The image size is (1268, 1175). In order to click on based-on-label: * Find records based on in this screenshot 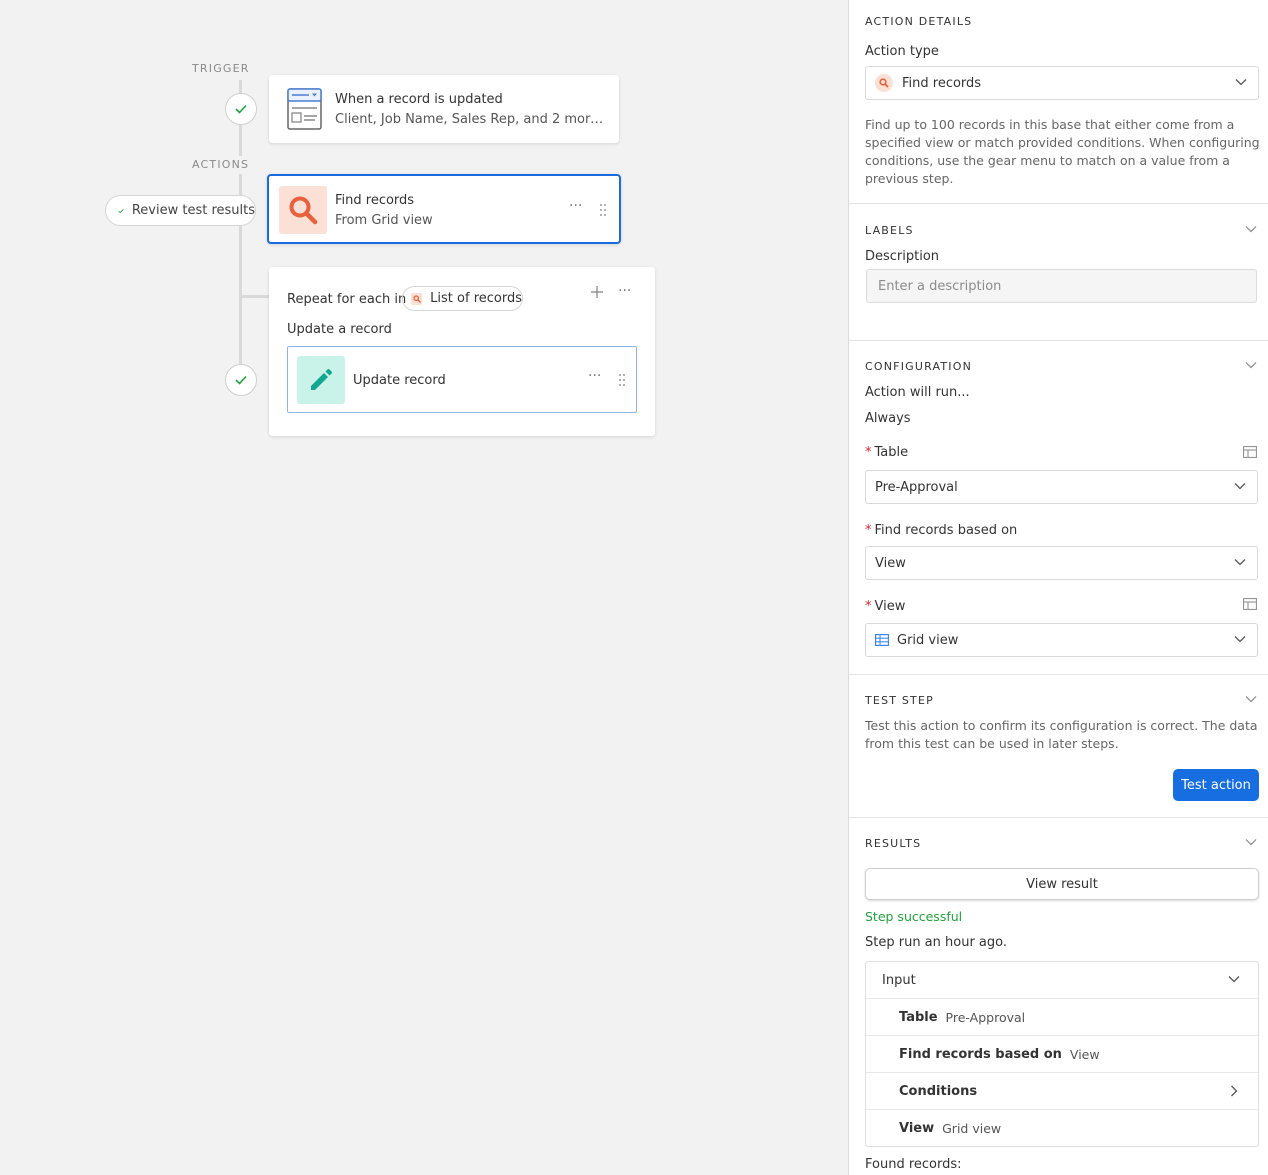, I will do `click(941, 530)`.